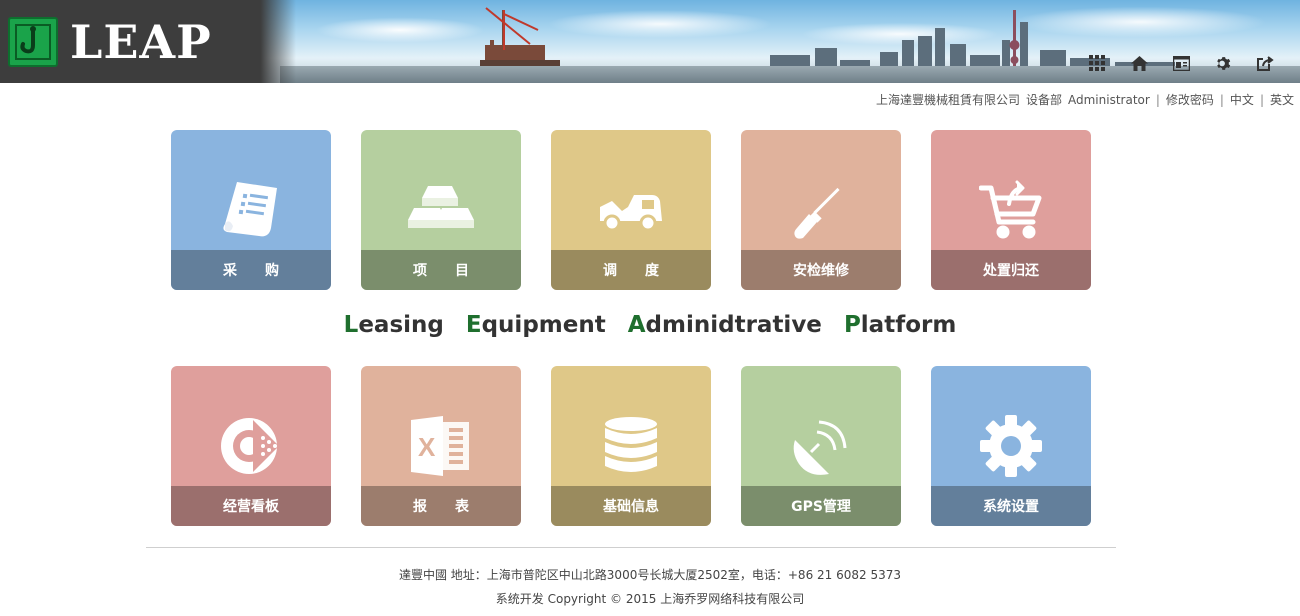 The image size is (1300, 616). What do you see at coordinates (821, 190) in the screenshot?
I see `repair-screwdriver-icon` at bounding box center [821, 190].